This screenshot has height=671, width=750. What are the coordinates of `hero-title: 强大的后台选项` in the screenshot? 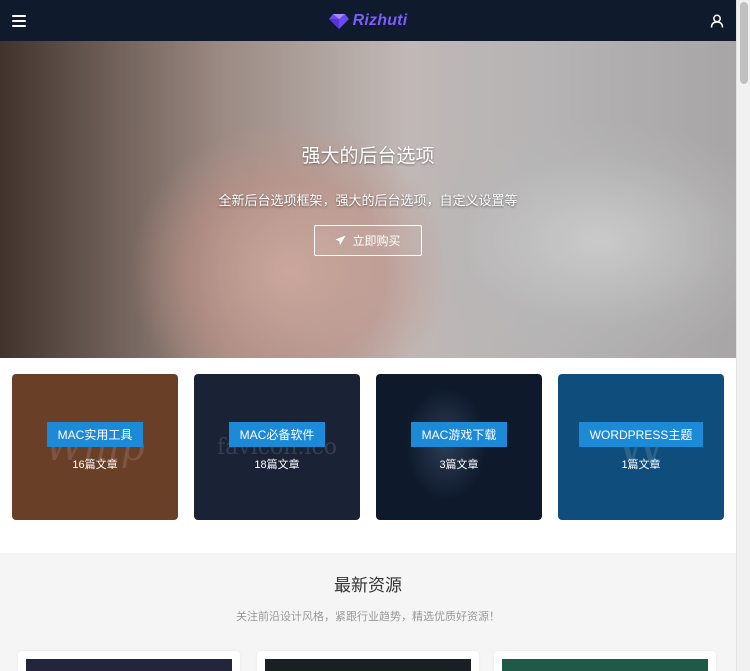 It's located at (368, 156).